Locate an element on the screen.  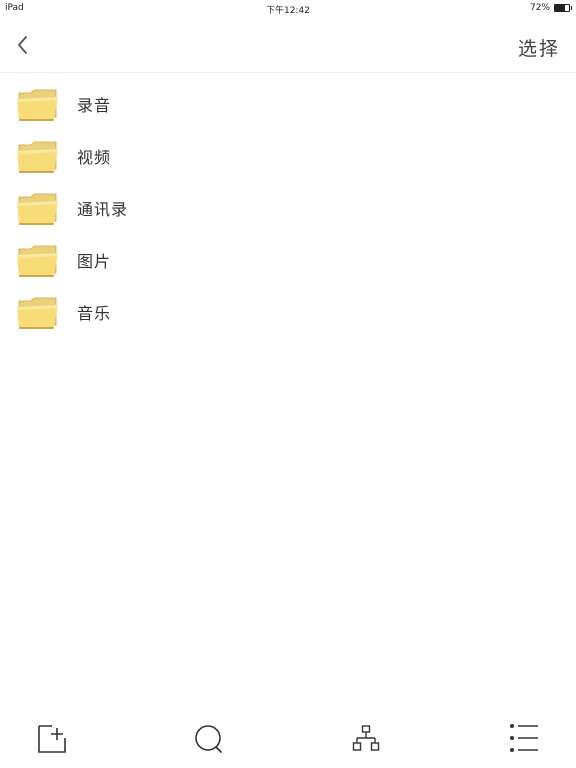
search-button is located at coordinates (209, 738).